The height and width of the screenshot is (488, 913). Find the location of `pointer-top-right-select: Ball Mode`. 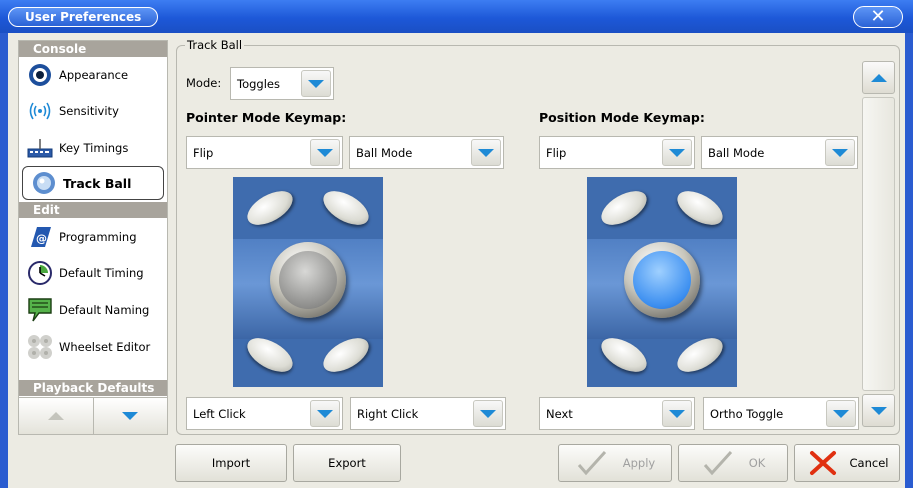

pointer-top-right-select: Ball Mode is located at coordinates (426, 152).